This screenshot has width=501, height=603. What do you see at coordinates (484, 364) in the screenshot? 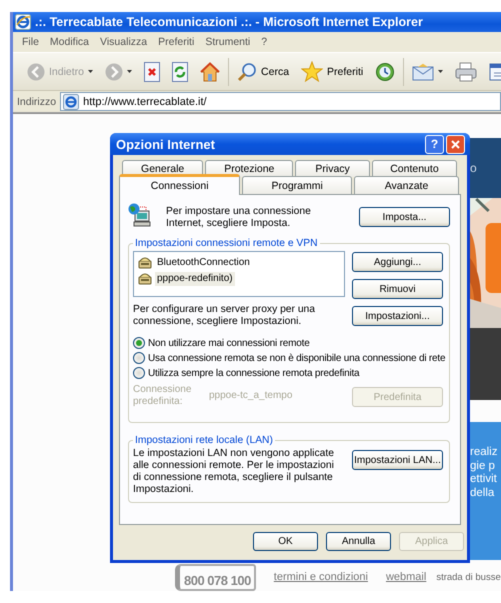
I see `dark-band` at bounding box center [484, 364].